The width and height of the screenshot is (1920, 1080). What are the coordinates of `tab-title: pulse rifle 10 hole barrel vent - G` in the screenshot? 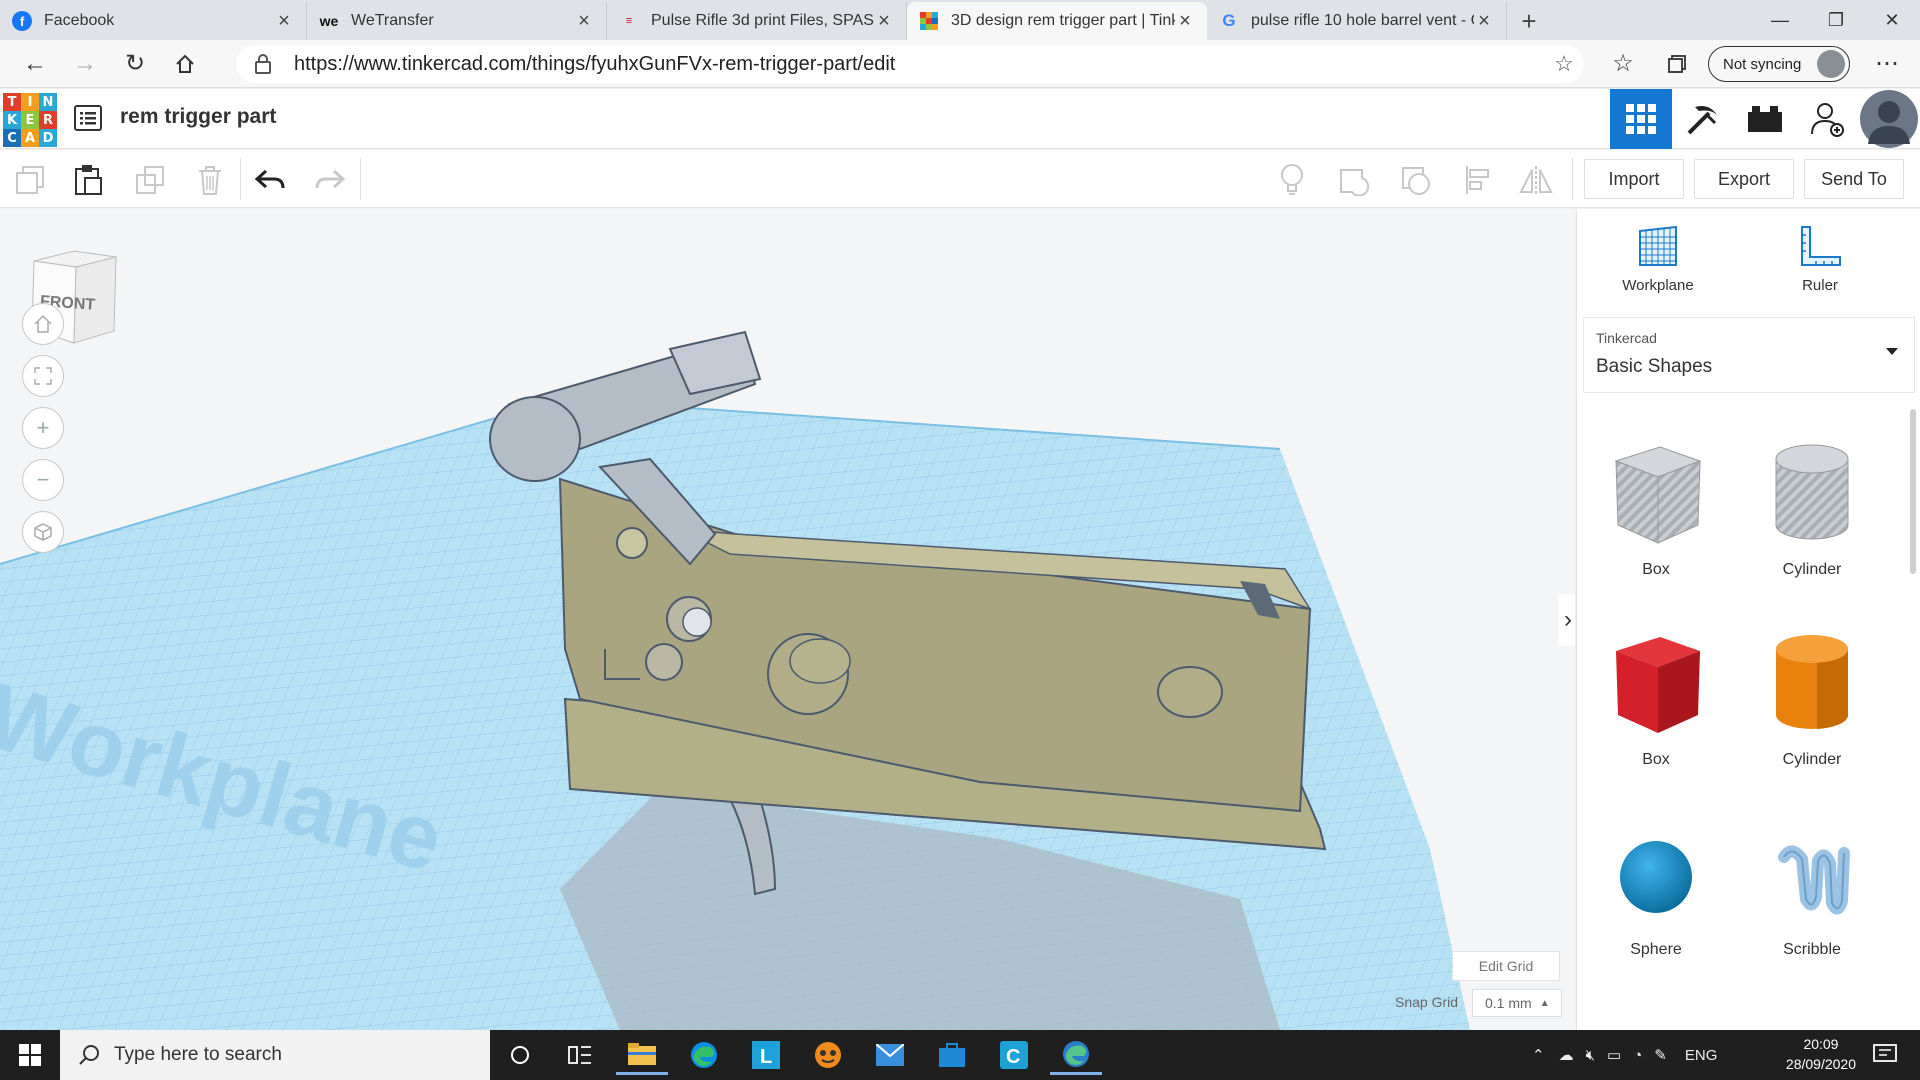 It's located at (1362, 20).